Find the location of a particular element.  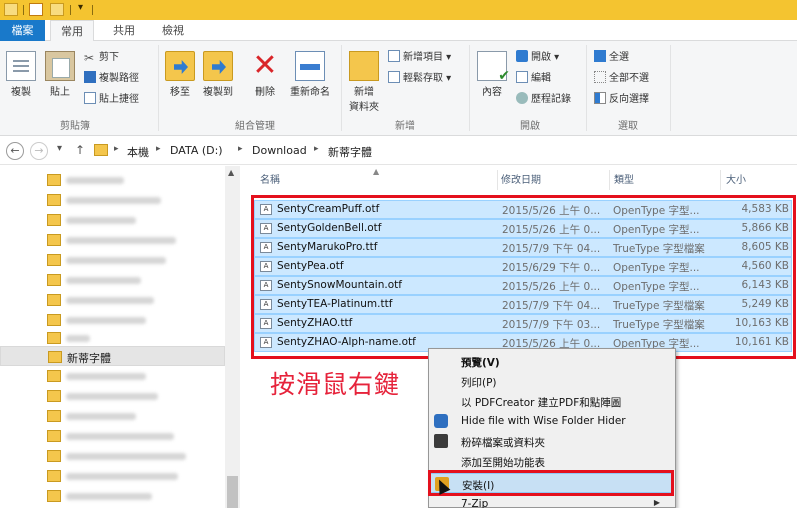

menu-item-hide-file: Hide file with Wise Folder Hider is located at coordinates (552, 421).